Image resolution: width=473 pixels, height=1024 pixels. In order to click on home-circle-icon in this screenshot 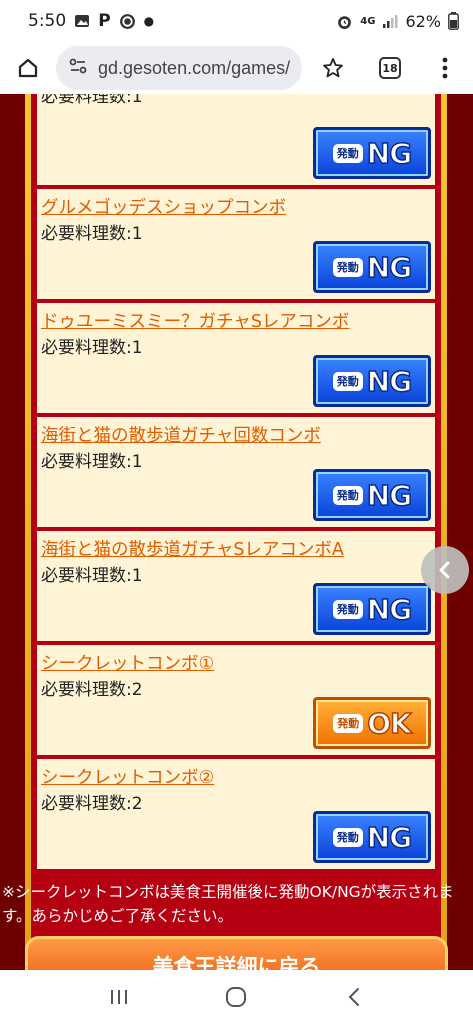, I will do `click(236, 997)`.